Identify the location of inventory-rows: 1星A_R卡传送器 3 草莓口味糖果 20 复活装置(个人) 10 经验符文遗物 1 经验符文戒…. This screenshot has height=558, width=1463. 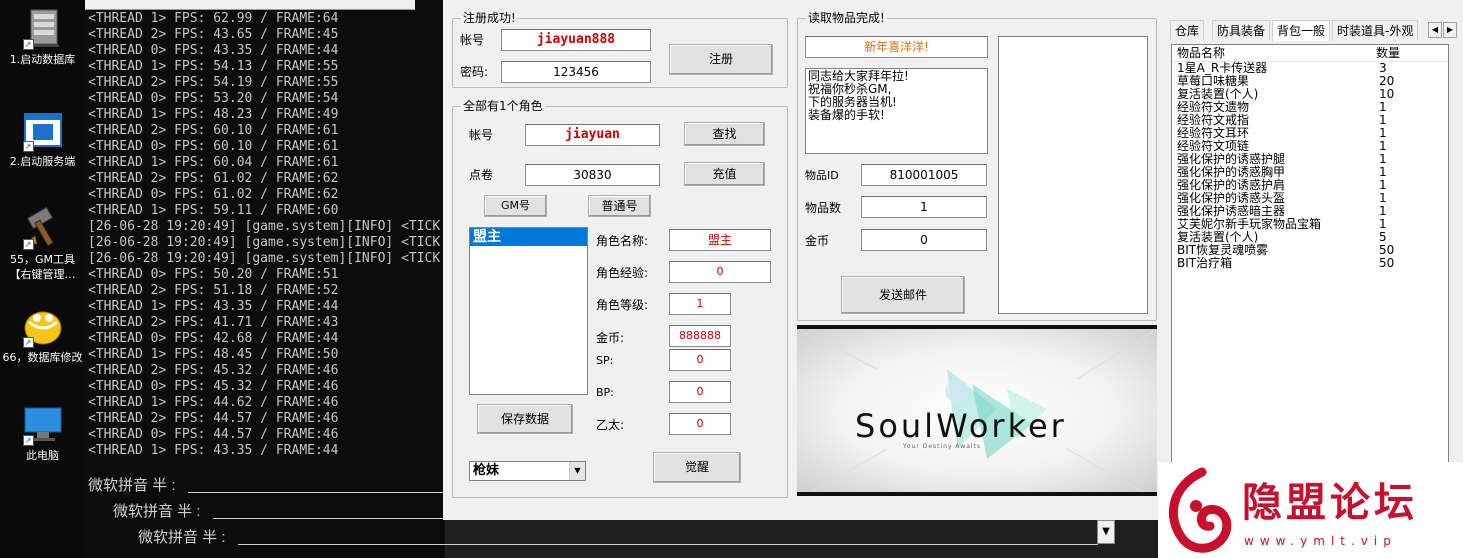
(1310, 166).